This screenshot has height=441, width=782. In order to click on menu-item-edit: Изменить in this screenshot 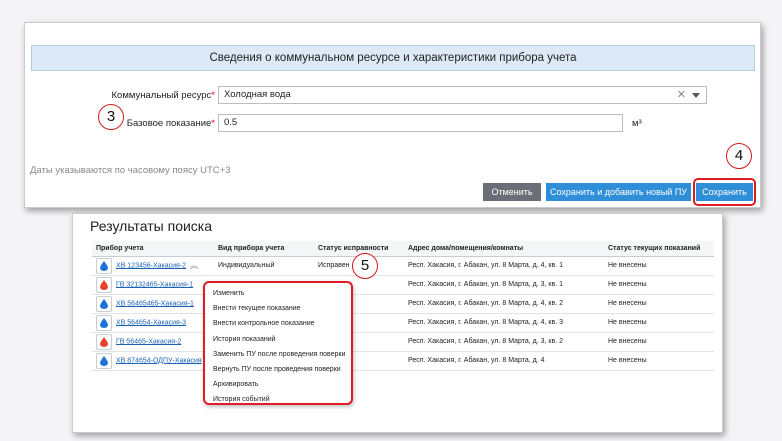, I will do `click(278, 293)`.